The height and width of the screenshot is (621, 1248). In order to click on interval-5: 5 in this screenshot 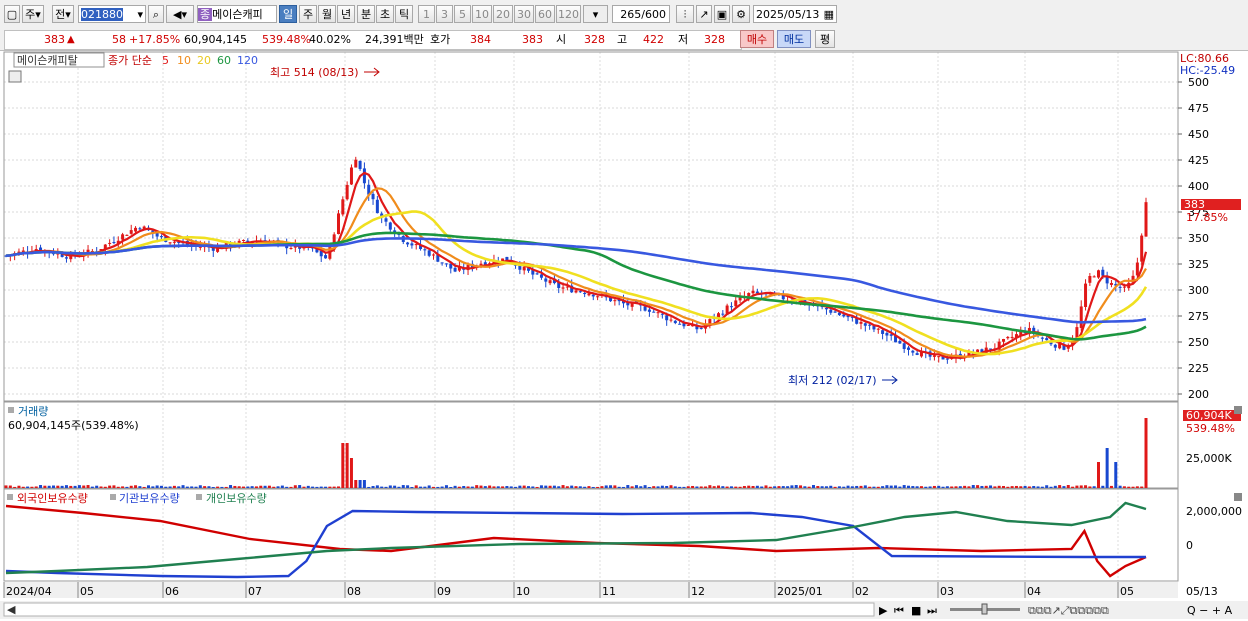, I will do `click(462, 14)`.